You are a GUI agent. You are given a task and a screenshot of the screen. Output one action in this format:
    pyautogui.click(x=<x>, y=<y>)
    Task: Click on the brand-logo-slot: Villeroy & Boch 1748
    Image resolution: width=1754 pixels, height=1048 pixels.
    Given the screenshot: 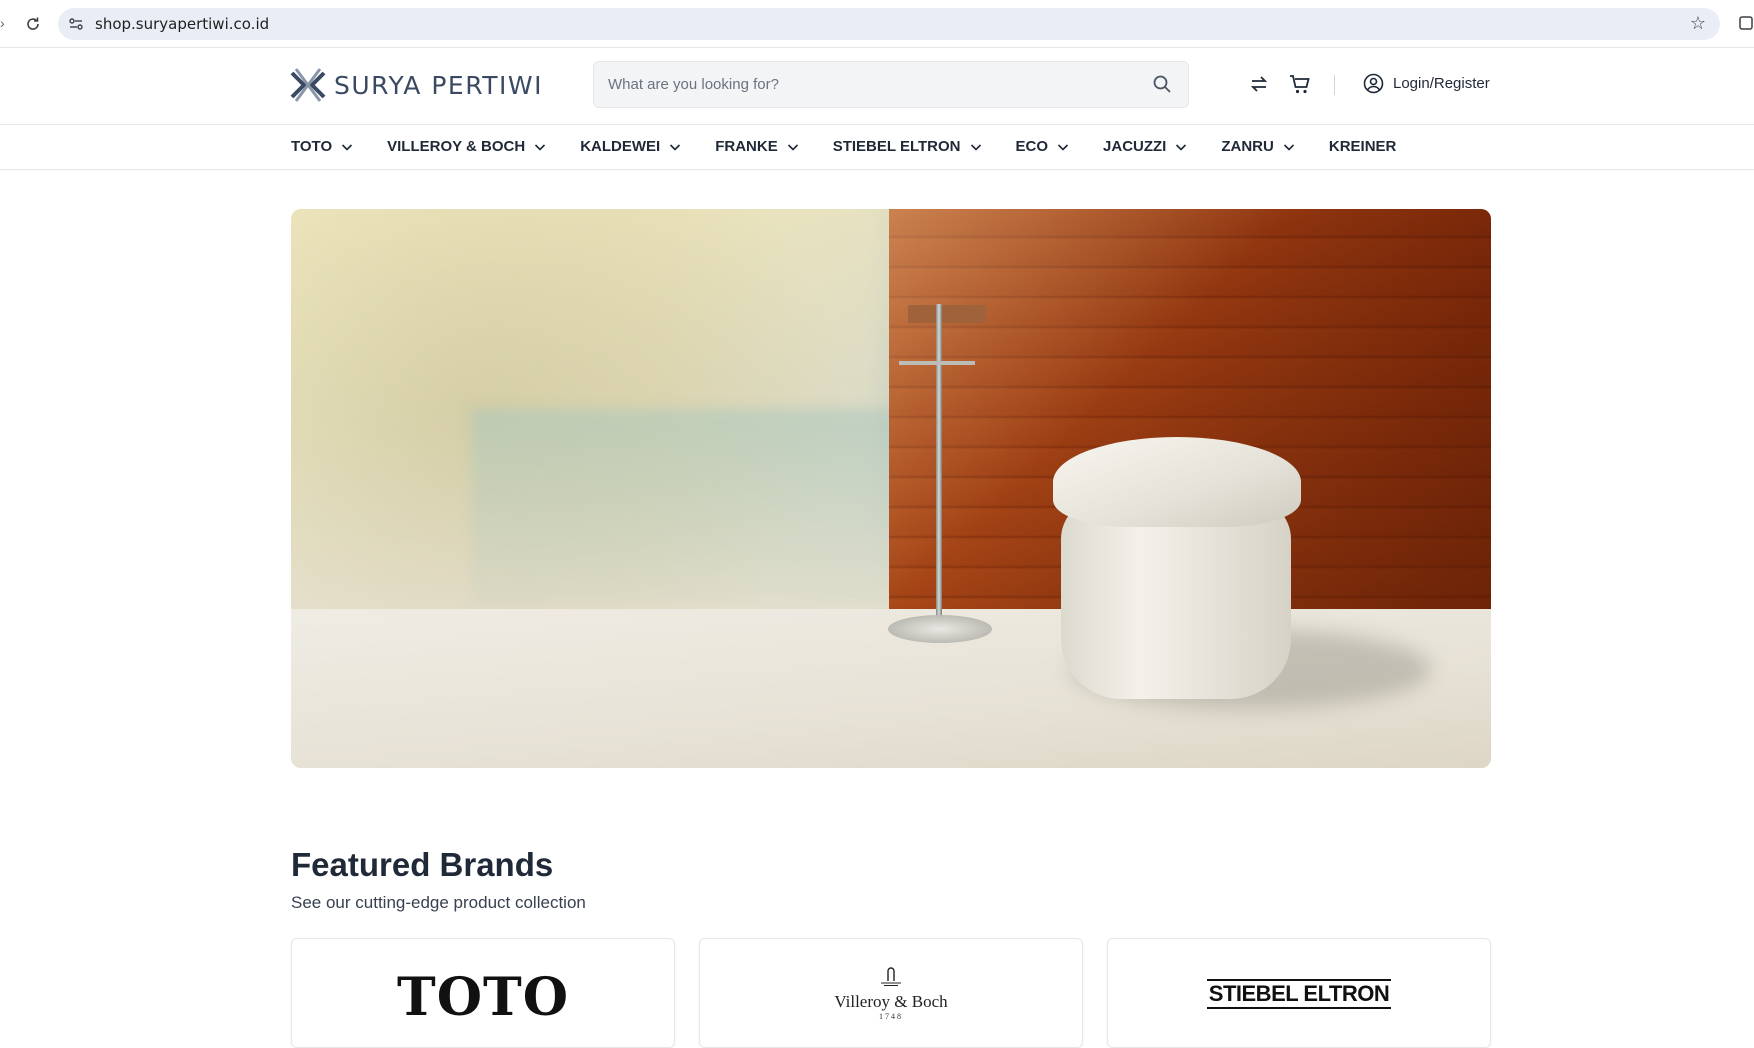 What is the action you would take?
    pyautogui.click(x=891, y=992)
    